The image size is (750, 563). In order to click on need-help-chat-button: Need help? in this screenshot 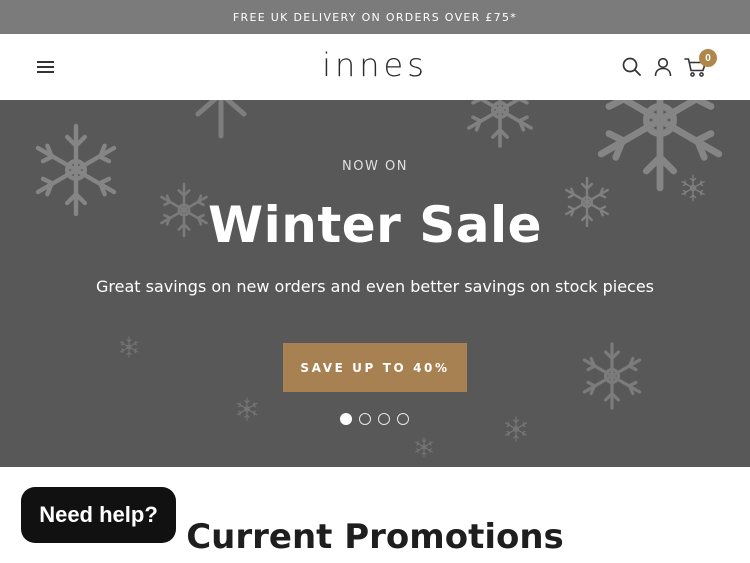, I will do `click(98, 515)`.